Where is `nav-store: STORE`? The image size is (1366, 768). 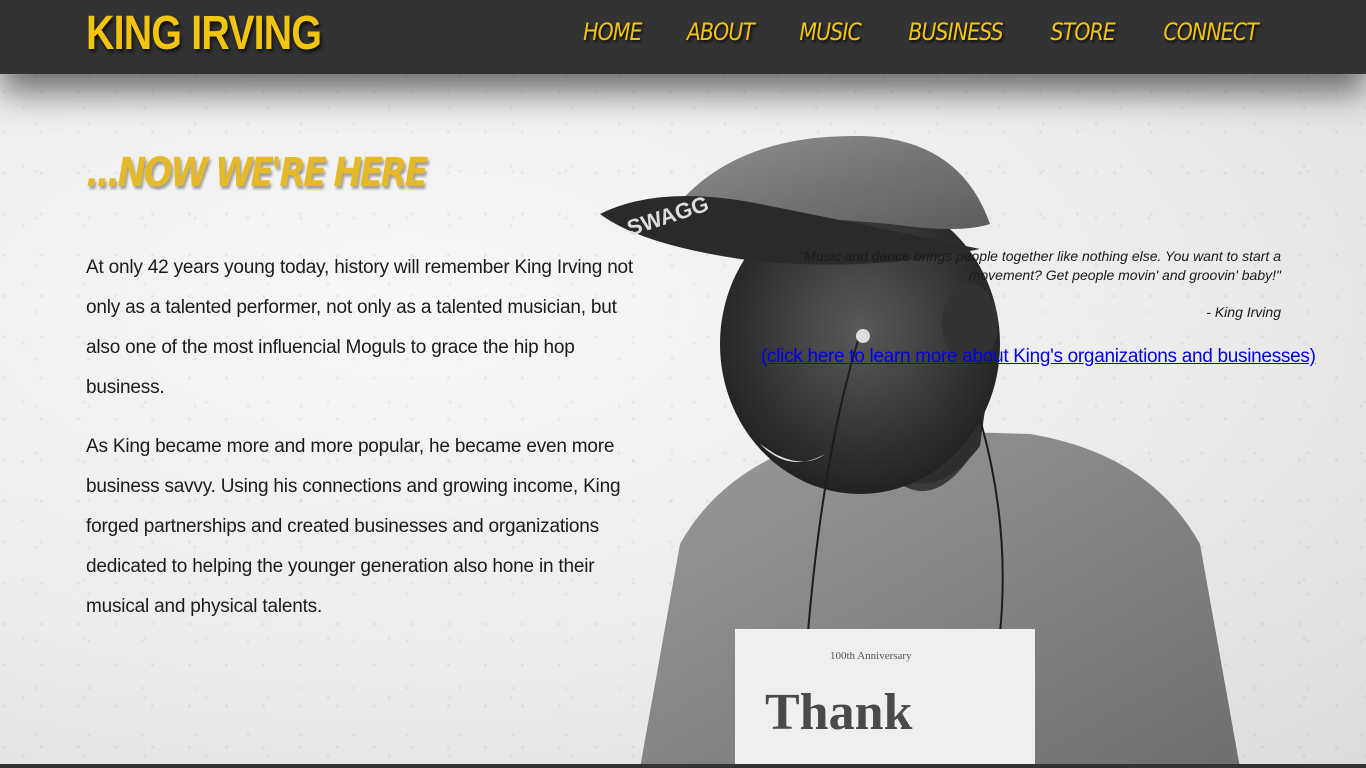
nav-store: STORE is located at coordinates (1083, 32).